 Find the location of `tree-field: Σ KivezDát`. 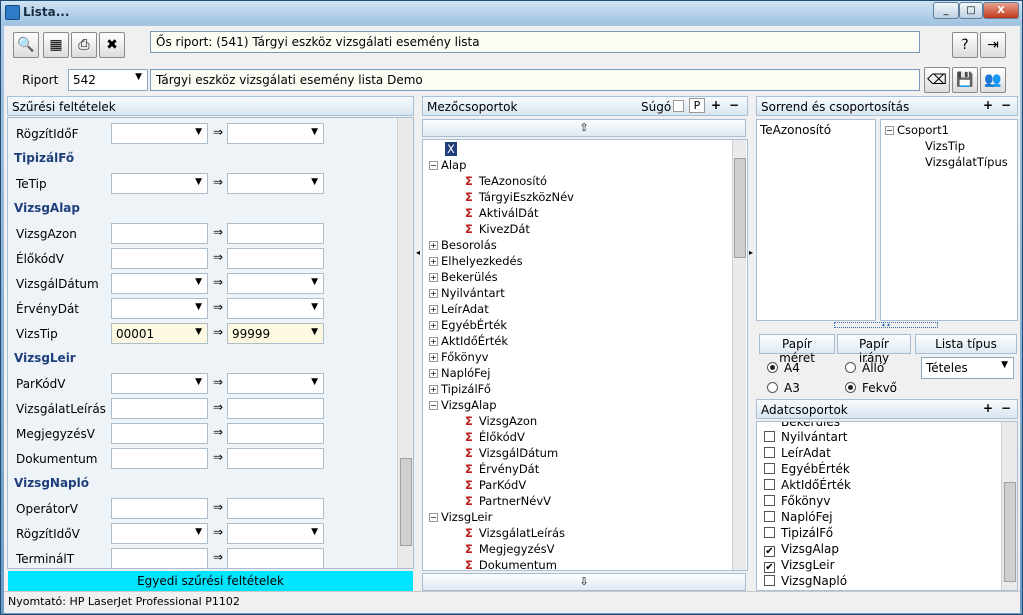

tree-field: Σ KivezDát is located at coordinates (497, 229).